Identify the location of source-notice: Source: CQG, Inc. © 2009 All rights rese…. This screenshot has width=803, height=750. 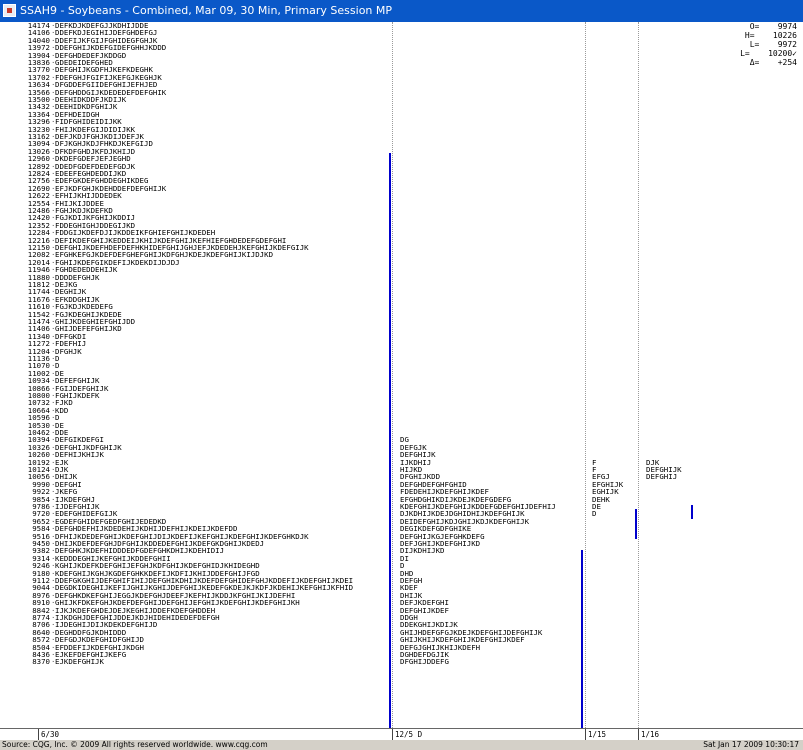
(135, 744).